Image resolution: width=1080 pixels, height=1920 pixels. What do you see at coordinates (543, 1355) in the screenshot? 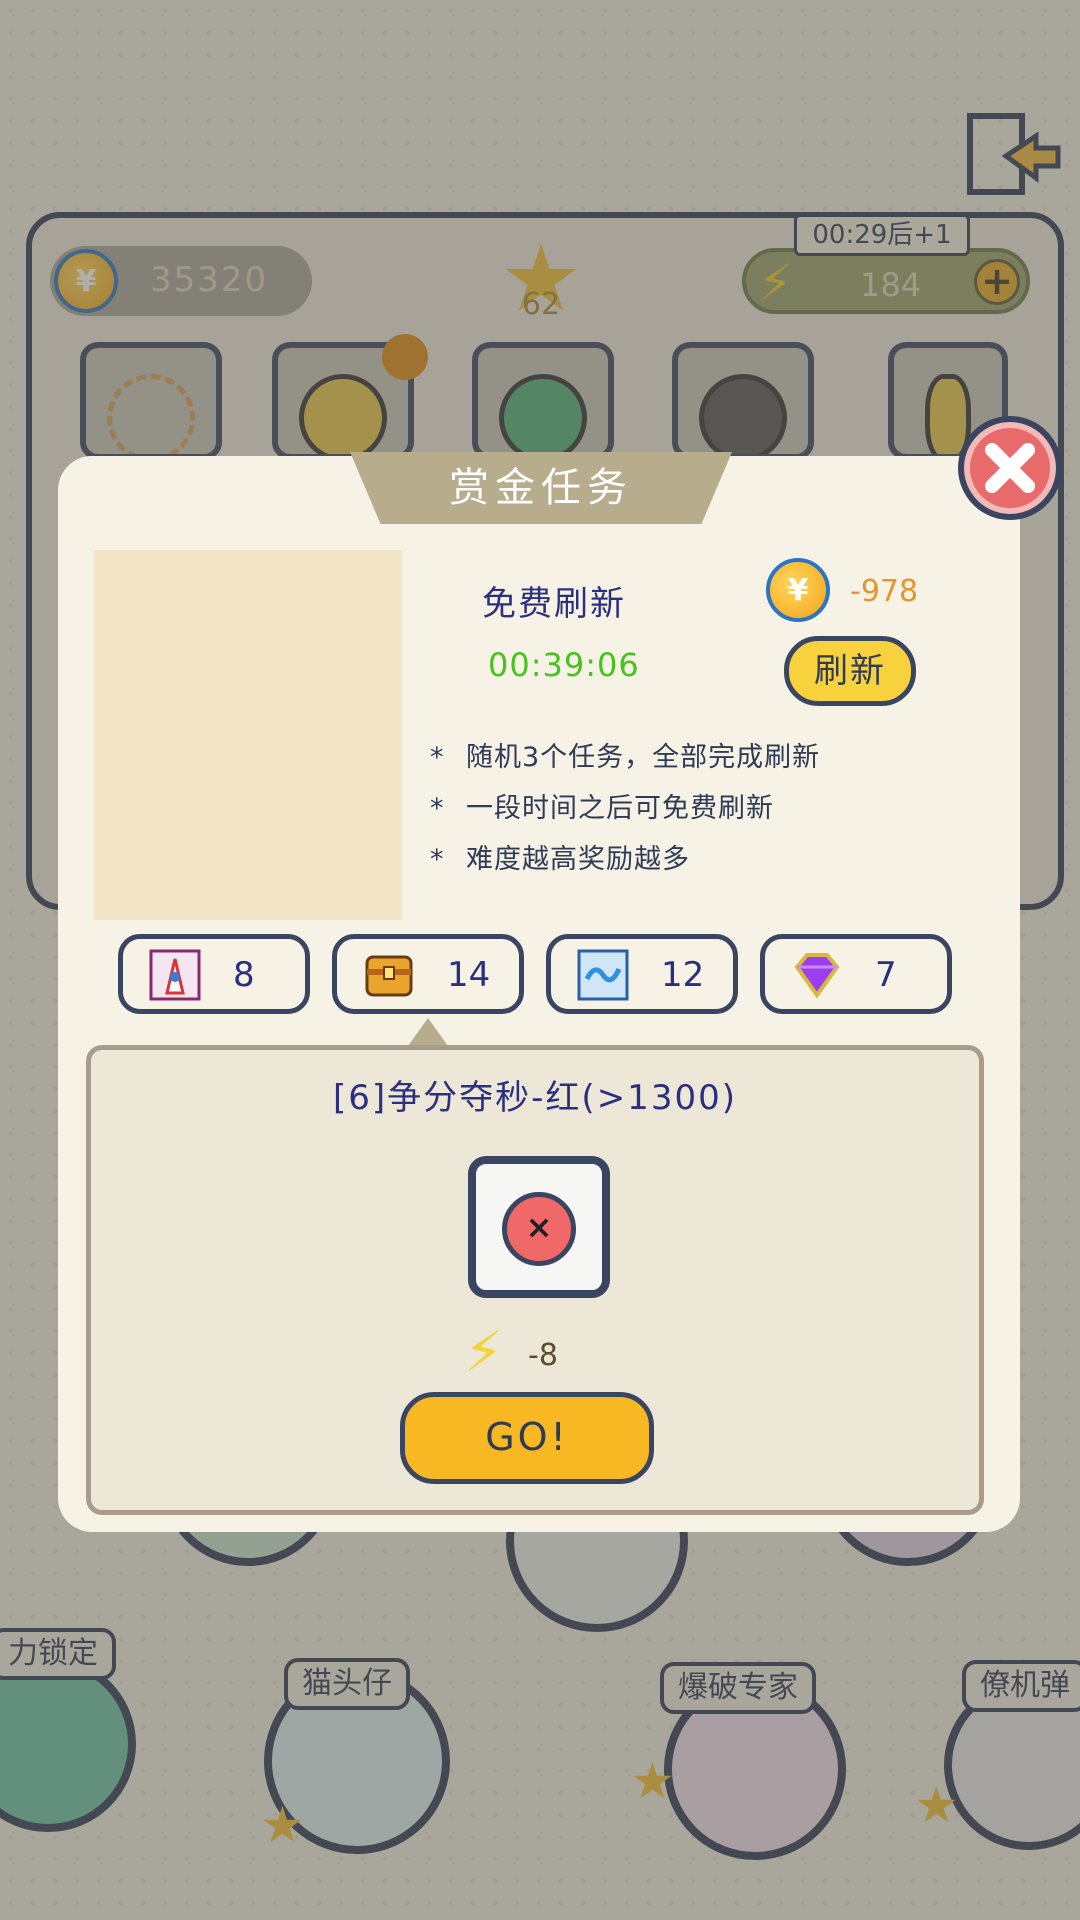
I see `energy-cost: -8` at bounding box center [543, 1355].